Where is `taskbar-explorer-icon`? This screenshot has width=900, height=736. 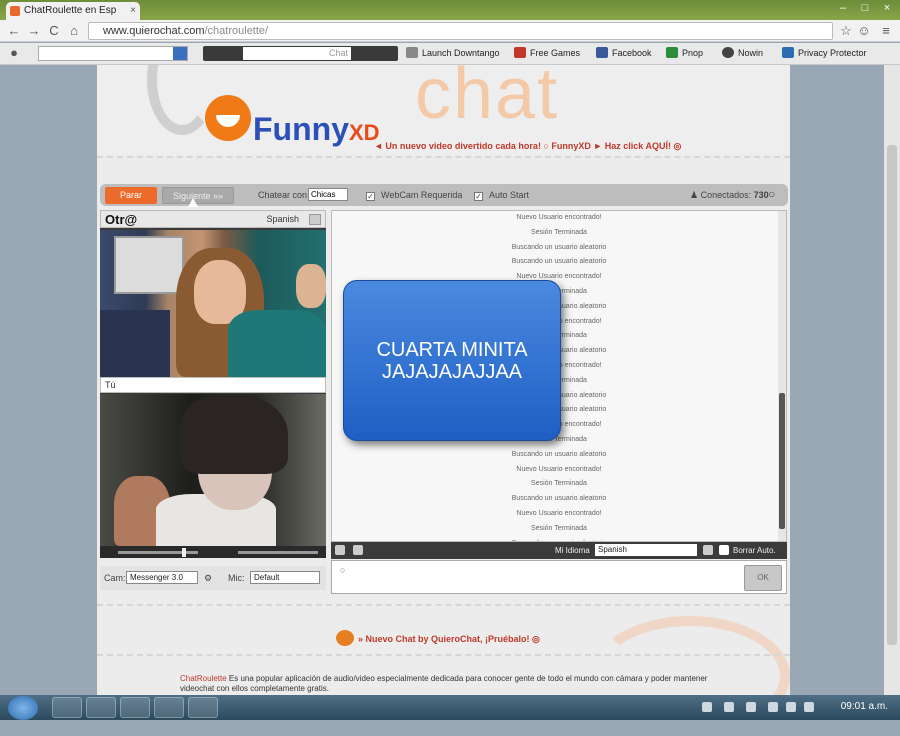
taskbar-explorer-icon is located at coordinates (67, 707).